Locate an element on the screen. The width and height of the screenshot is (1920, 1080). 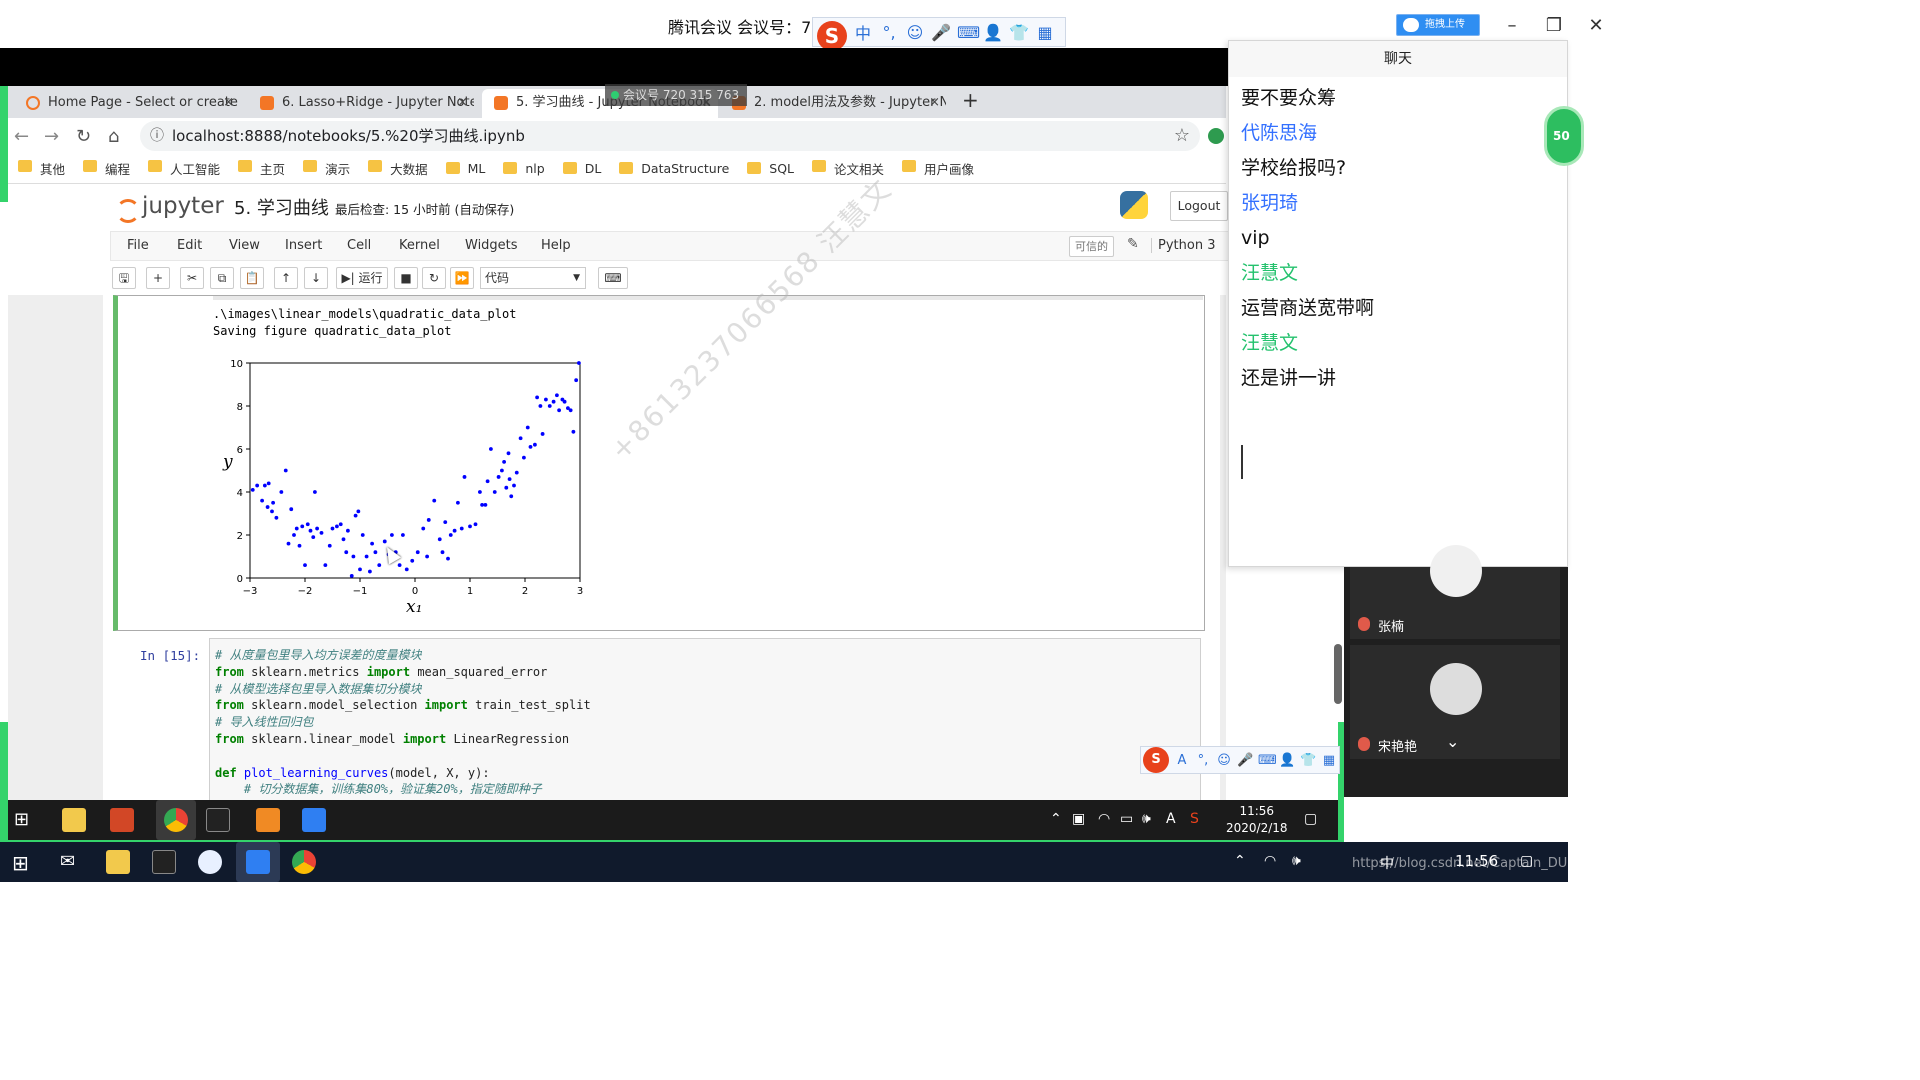
close-icon: ✕ is located at coordinates (1596, 25).